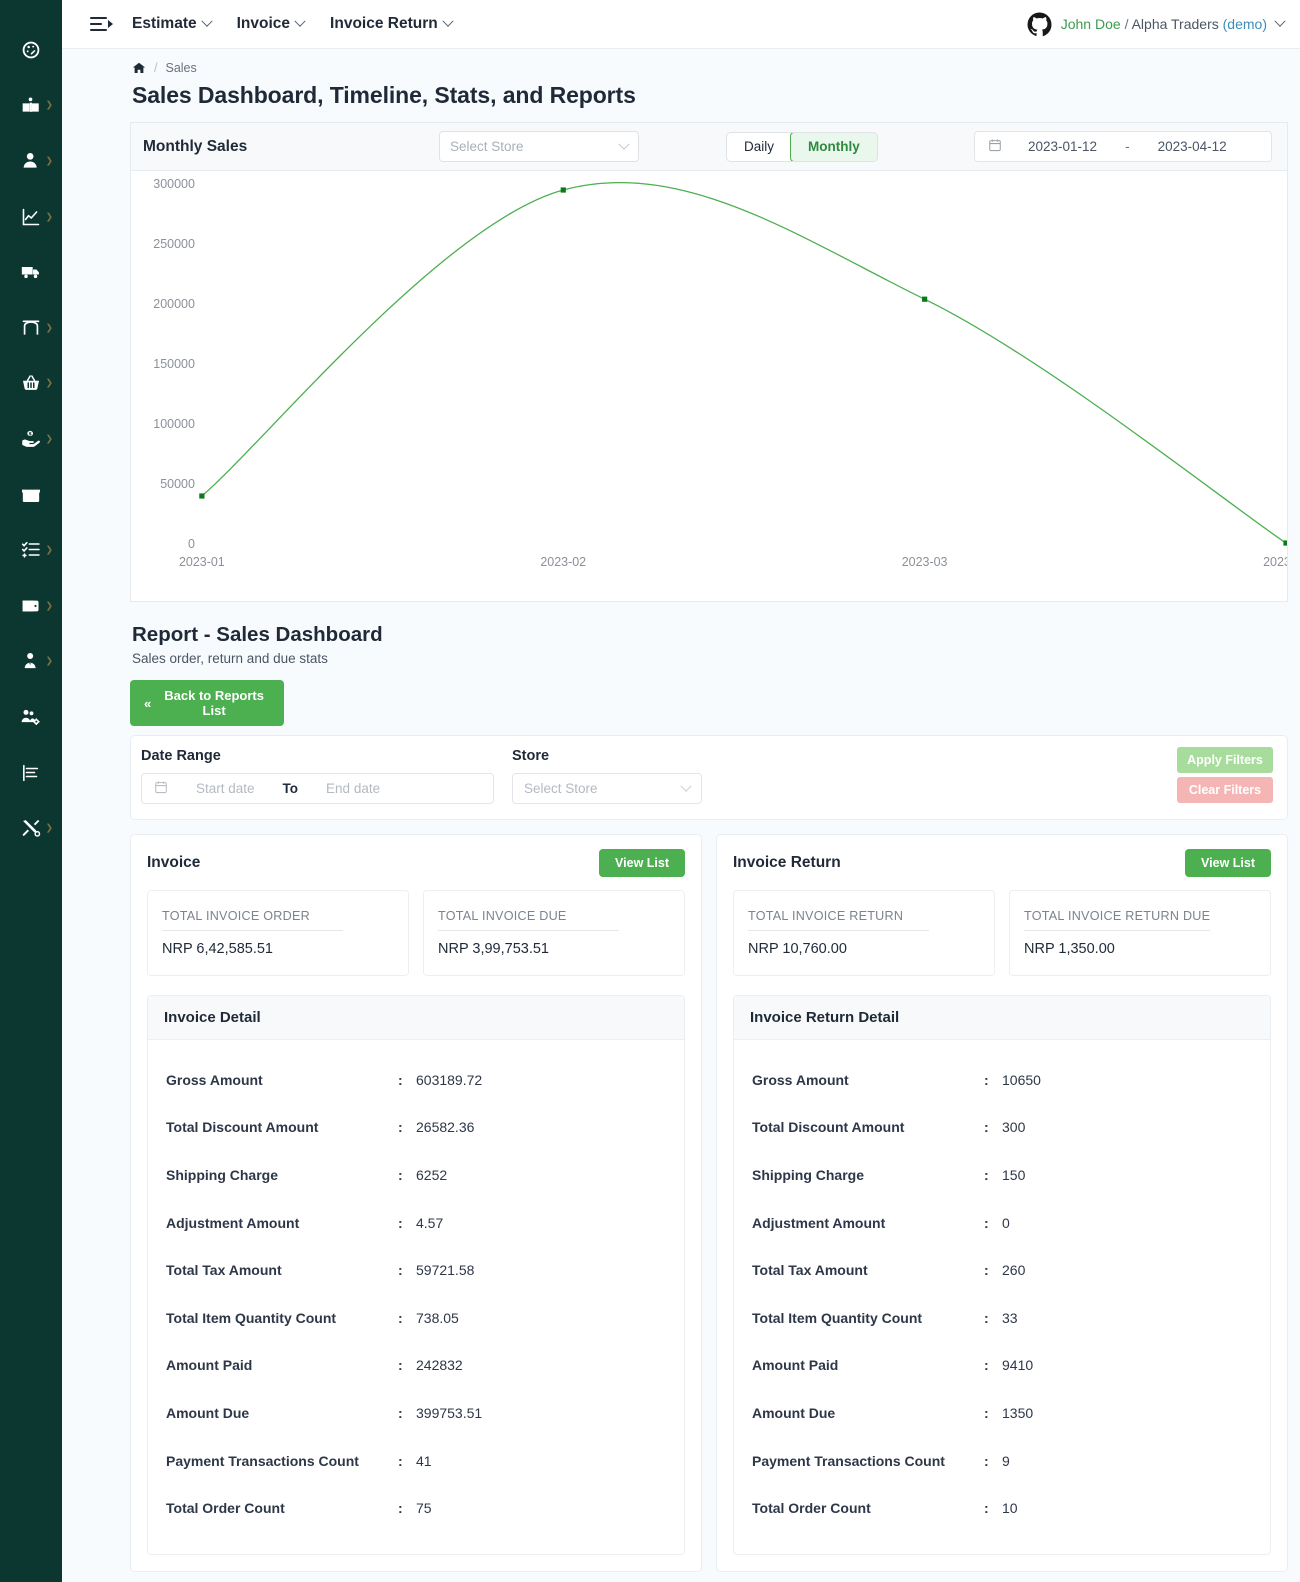 This screenshot has width=1300, height=1582. What do you see at coordinates (925, 562) in the screenshot?
I see `chart-x-tick: 2023-03` at bounding box center [925, 562].